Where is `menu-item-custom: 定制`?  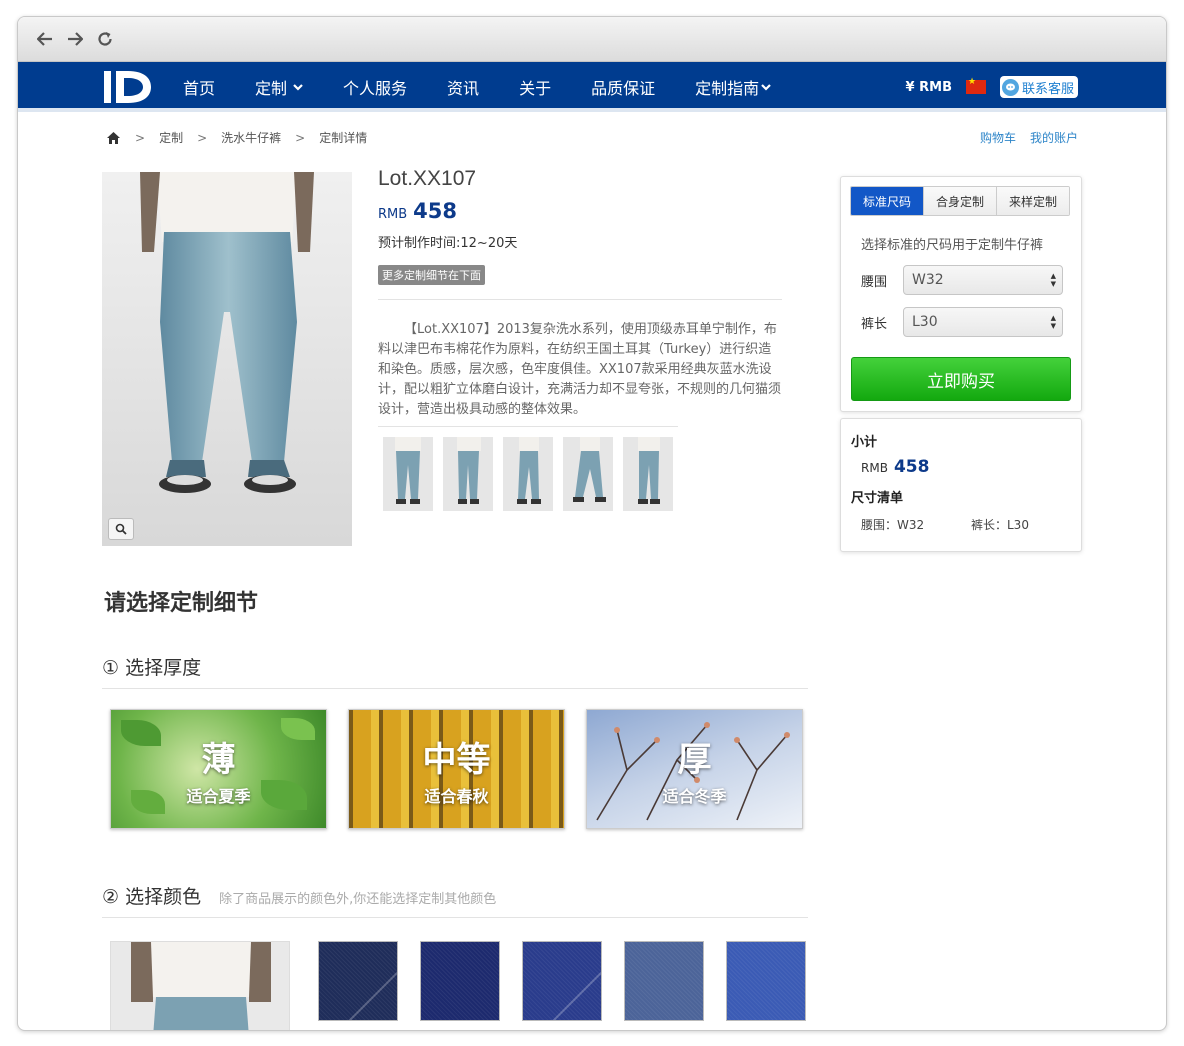
menu-item-custom: 定制 is located at coordinates (279, 87).